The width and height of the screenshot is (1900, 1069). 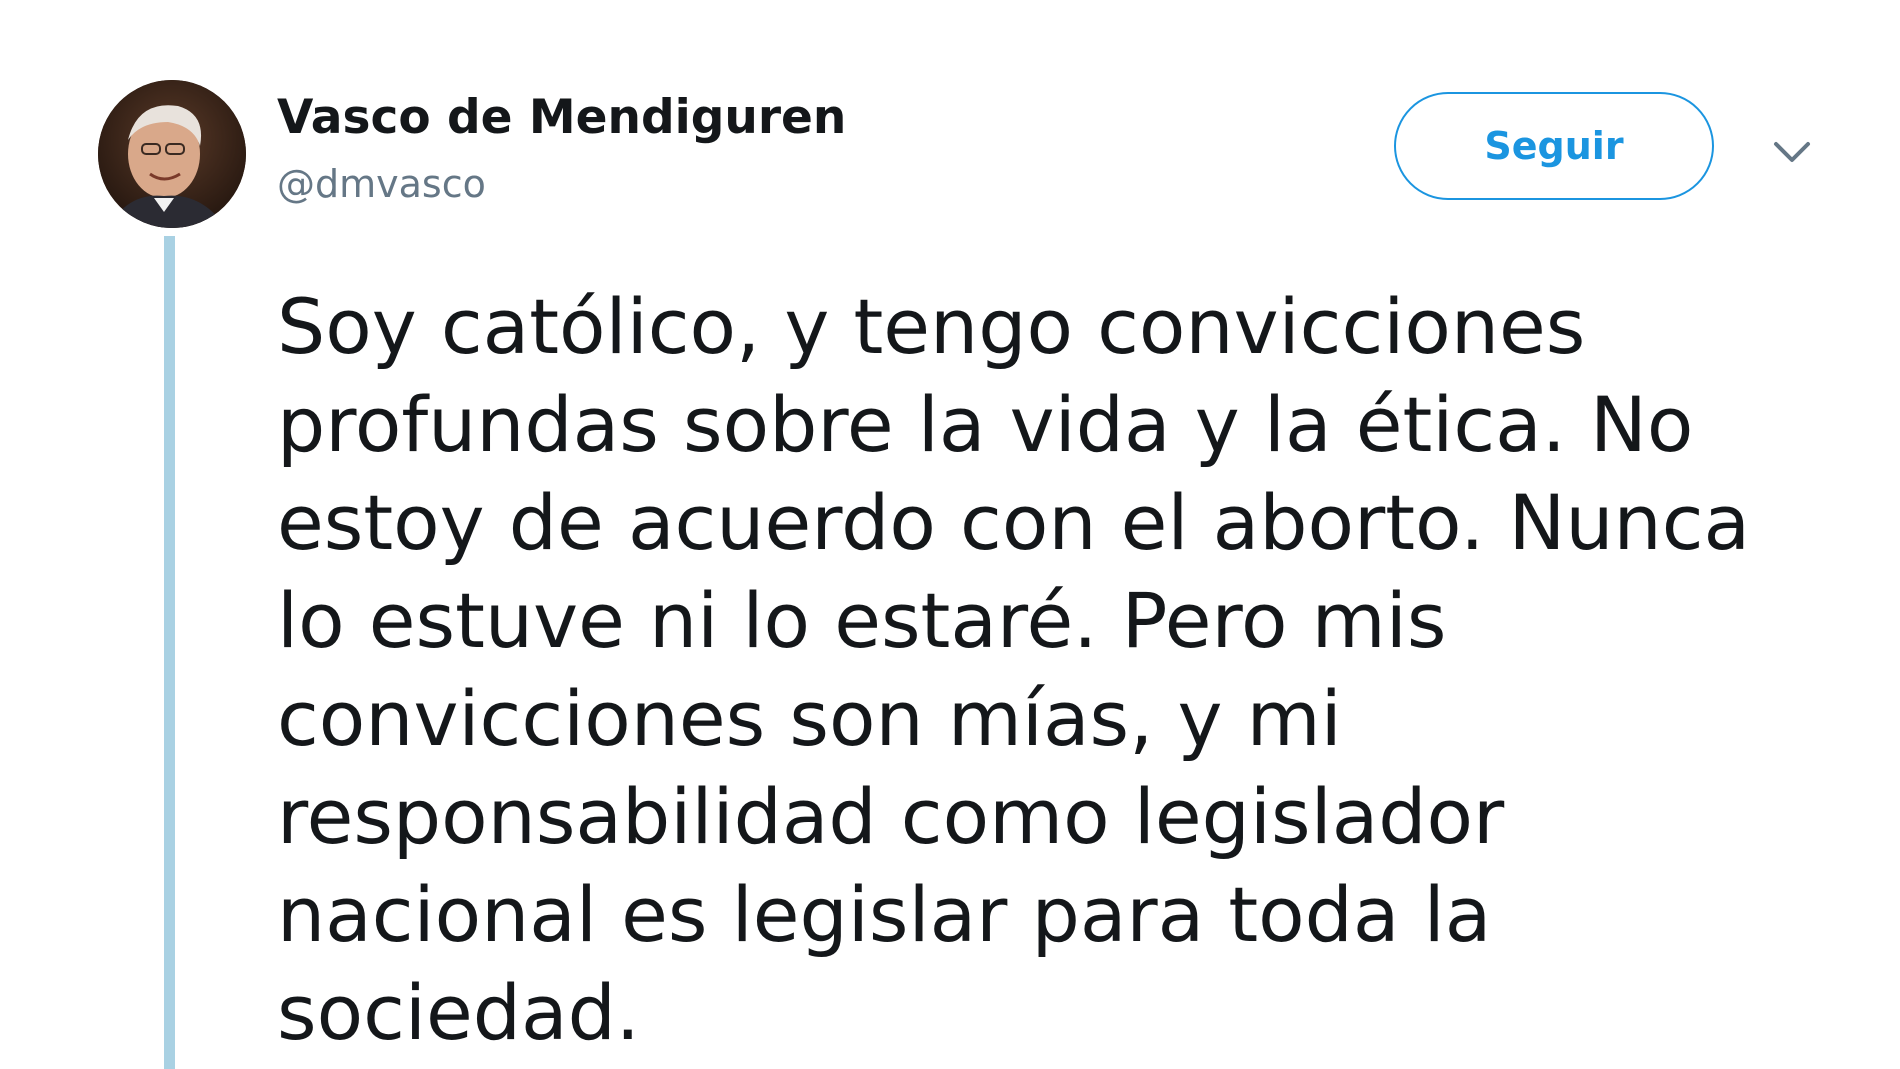 I want to click on avatar, so click(x=172, y=154).